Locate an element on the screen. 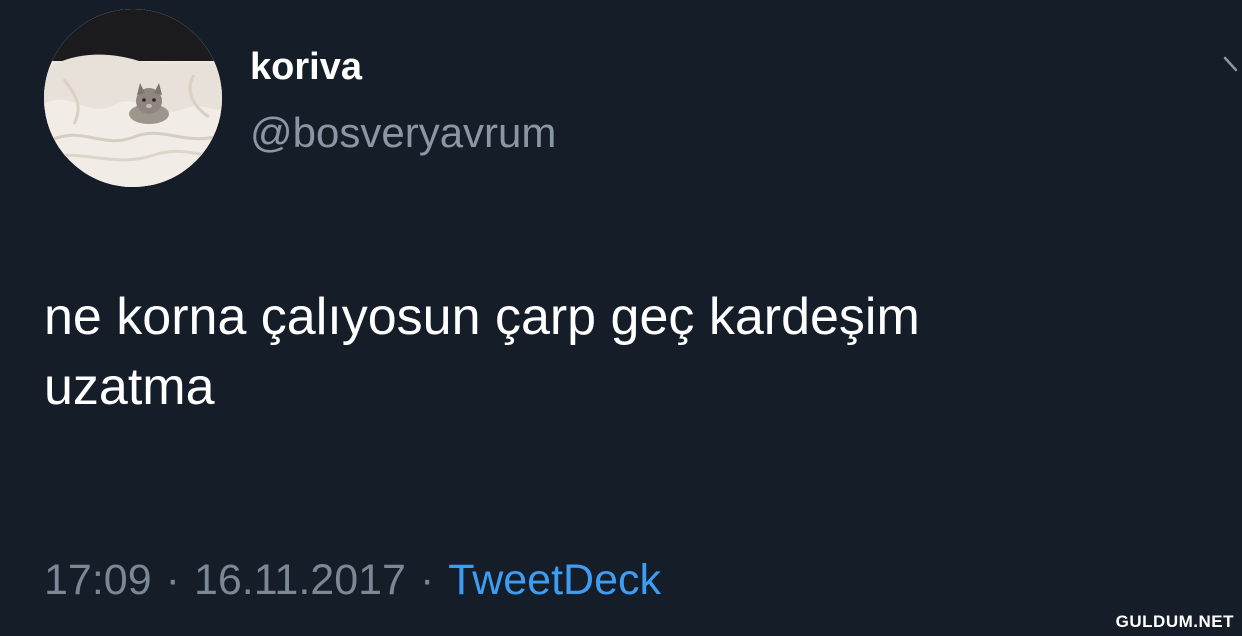  avatar is located at coordinates (133, 98).